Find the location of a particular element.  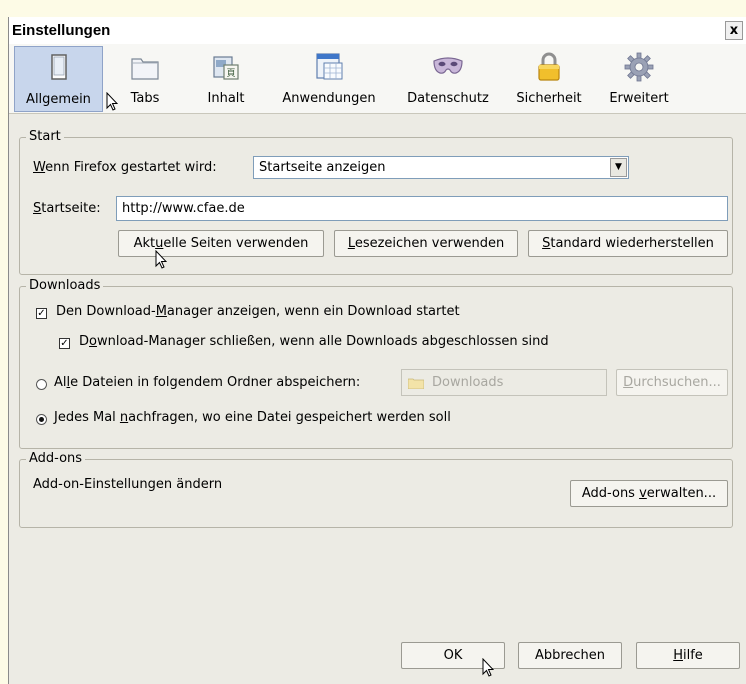

chevron-down-icon: ▼ is located at coordinates (618, 167).